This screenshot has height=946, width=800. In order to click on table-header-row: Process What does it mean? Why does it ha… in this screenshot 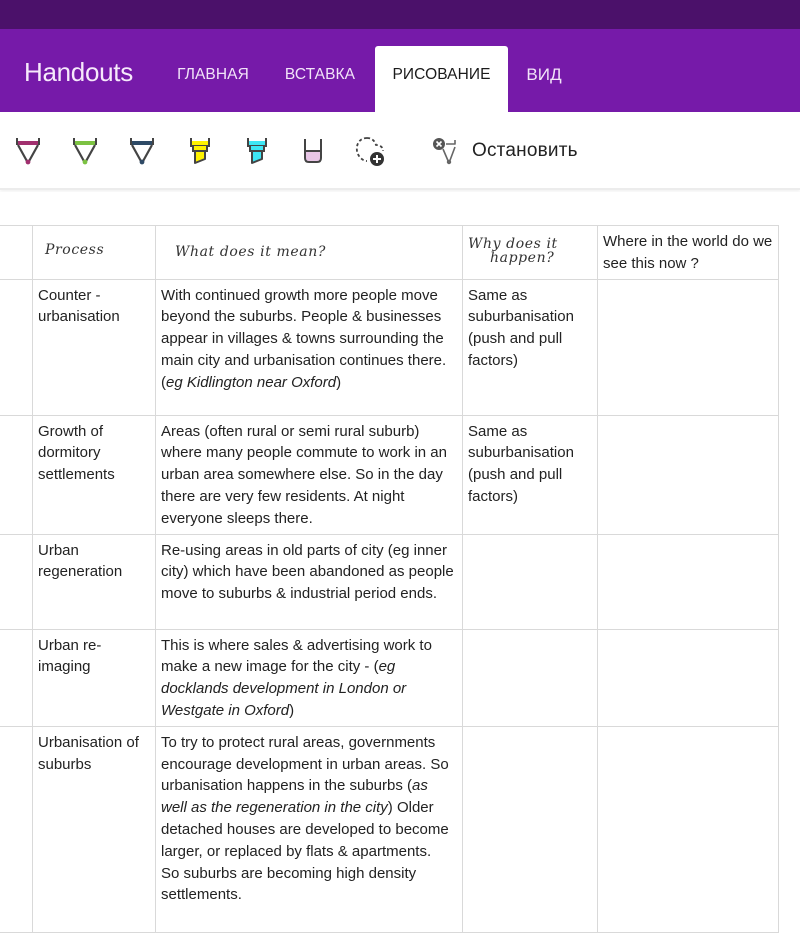, I will do `click(389, 252)`.